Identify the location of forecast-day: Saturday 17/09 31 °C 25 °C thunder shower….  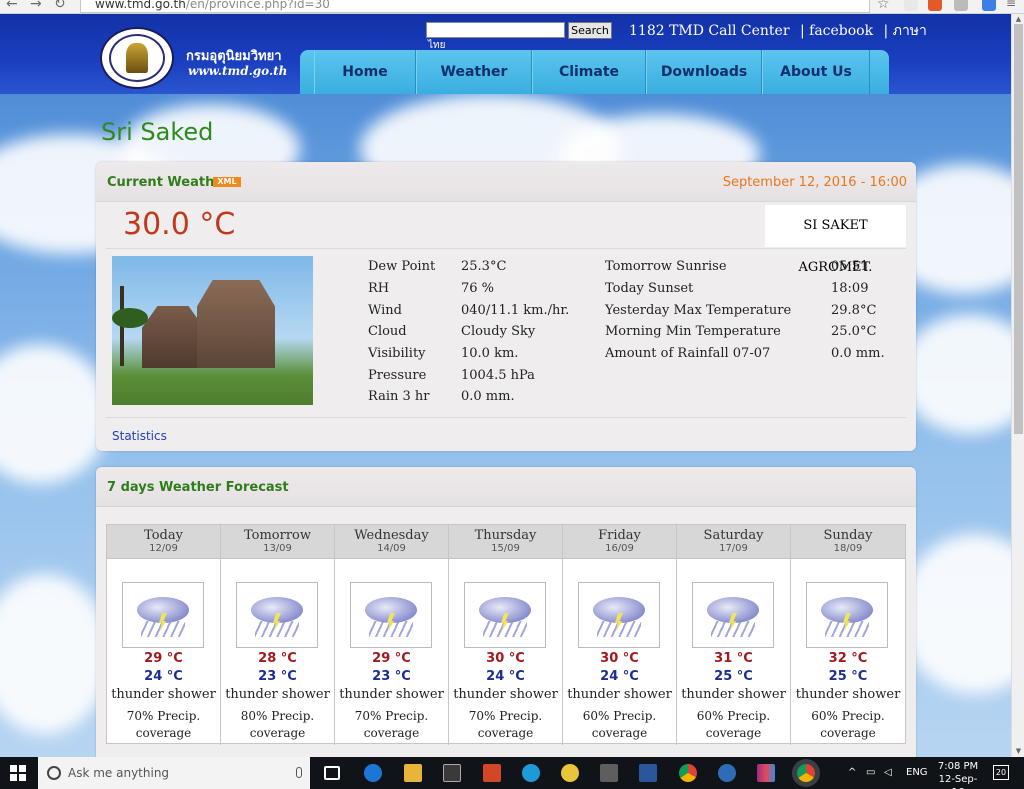
(734, 635).